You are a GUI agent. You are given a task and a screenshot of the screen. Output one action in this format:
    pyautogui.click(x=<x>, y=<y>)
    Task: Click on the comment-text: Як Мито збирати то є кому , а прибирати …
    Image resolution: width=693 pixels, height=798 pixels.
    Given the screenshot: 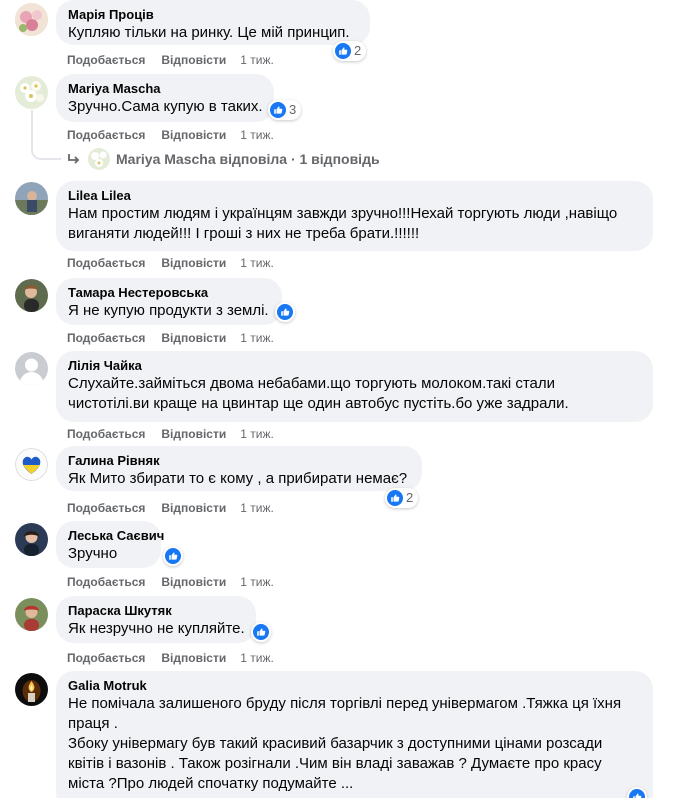 What is the action you would take?
    pyautogui.click(x=238, y=478)
    